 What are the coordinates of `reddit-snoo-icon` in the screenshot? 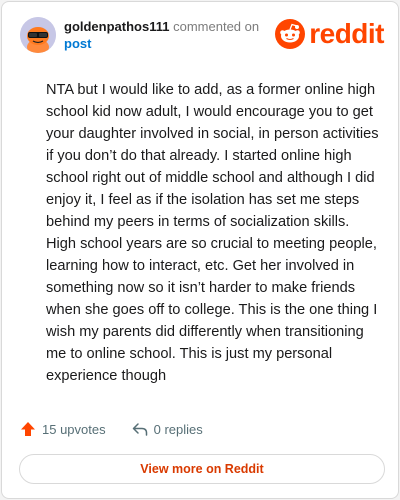 It's located at (290, 34).